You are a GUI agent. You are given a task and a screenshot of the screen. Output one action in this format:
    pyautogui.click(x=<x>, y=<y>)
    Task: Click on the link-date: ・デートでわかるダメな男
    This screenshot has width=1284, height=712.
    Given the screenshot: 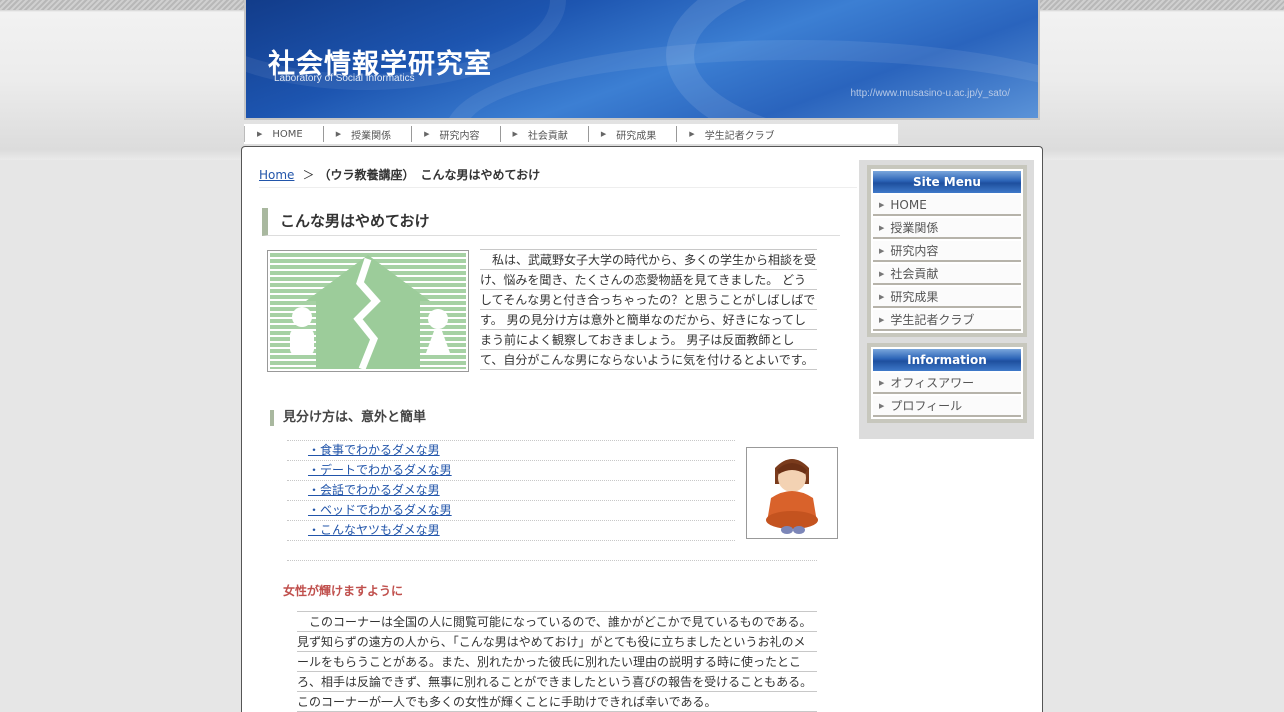 What is the action you would take?
    pyautogui.click(x=380, y=470)
    